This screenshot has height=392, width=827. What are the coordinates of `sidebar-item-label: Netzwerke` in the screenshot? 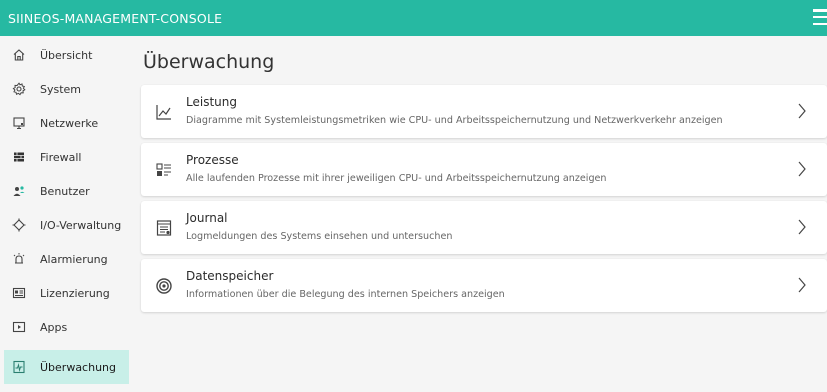 It's located at (69, 123).